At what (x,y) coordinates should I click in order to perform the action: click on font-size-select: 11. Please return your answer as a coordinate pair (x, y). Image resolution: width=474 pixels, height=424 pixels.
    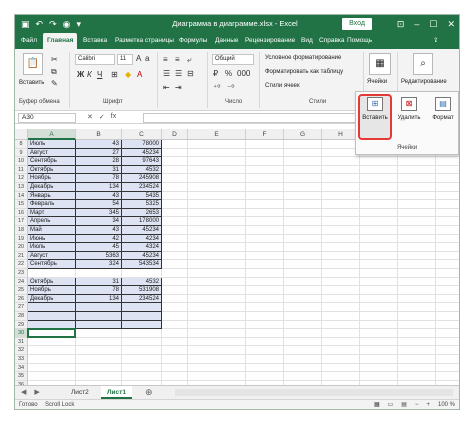
    Looking at the image, I should click on (125, 59).